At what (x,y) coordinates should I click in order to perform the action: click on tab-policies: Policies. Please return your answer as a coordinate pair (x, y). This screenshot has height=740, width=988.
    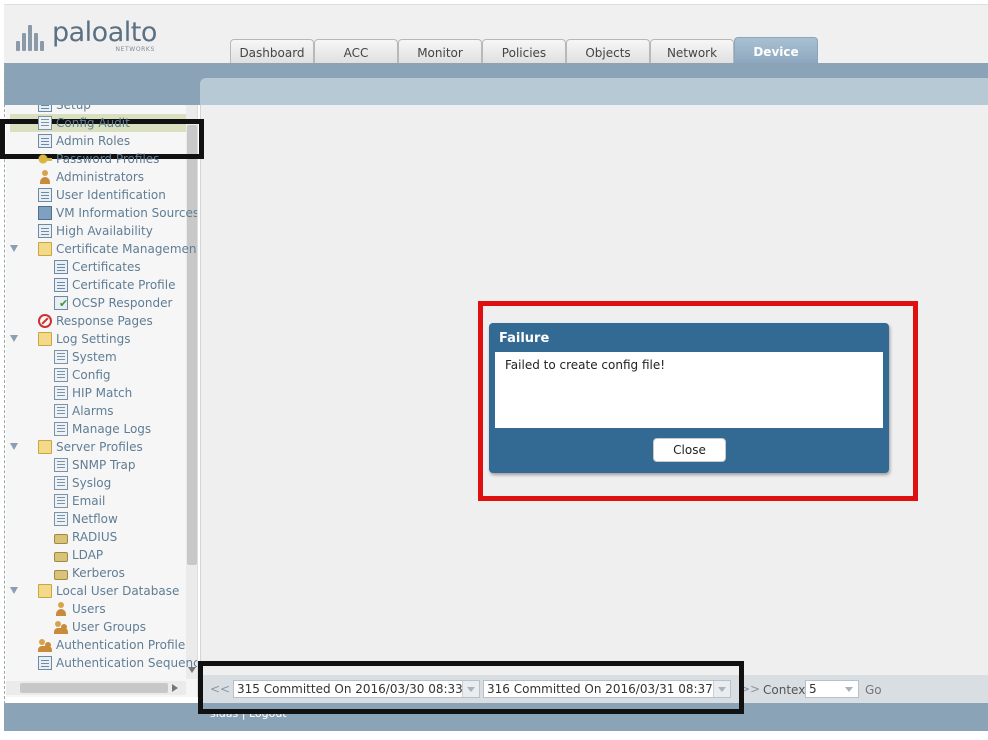
    Looking at the image, I should click on (524, 52).